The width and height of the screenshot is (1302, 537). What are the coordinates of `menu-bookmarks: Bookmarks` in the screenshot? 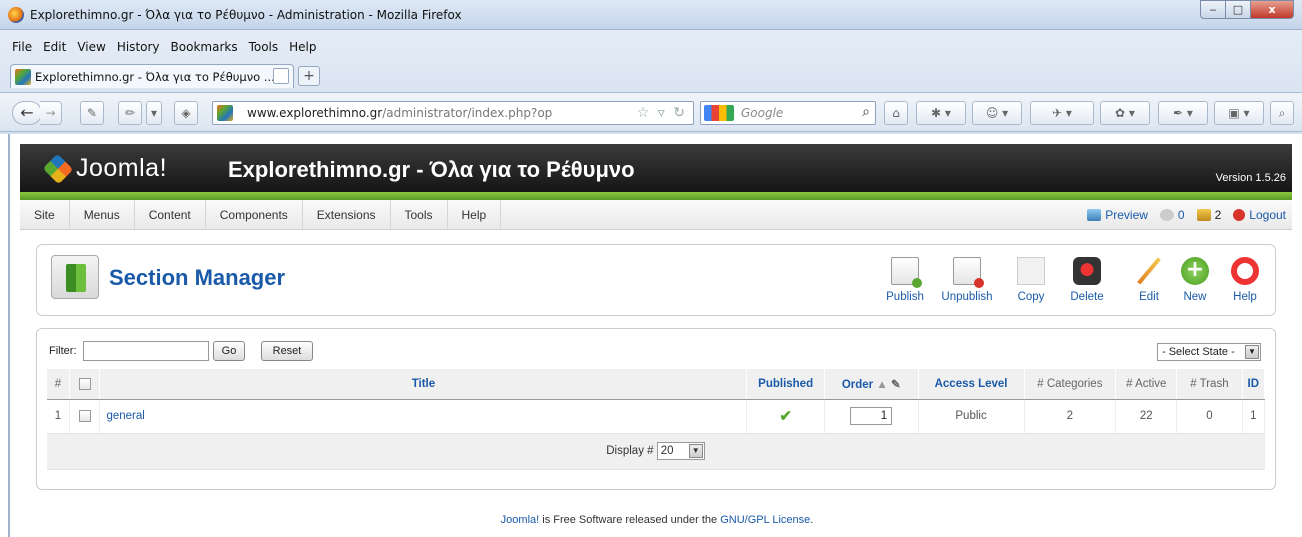 It's located at (204, 50).